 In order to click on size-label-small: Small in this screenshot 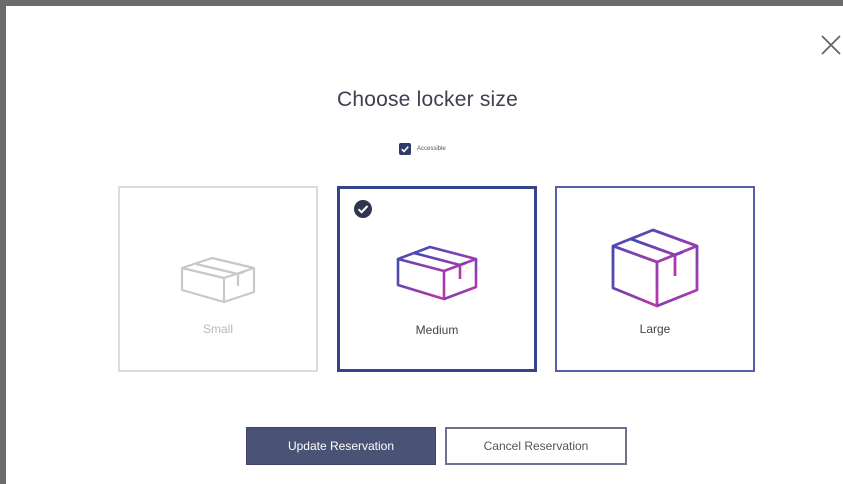, I will do `click(217, 329)`.